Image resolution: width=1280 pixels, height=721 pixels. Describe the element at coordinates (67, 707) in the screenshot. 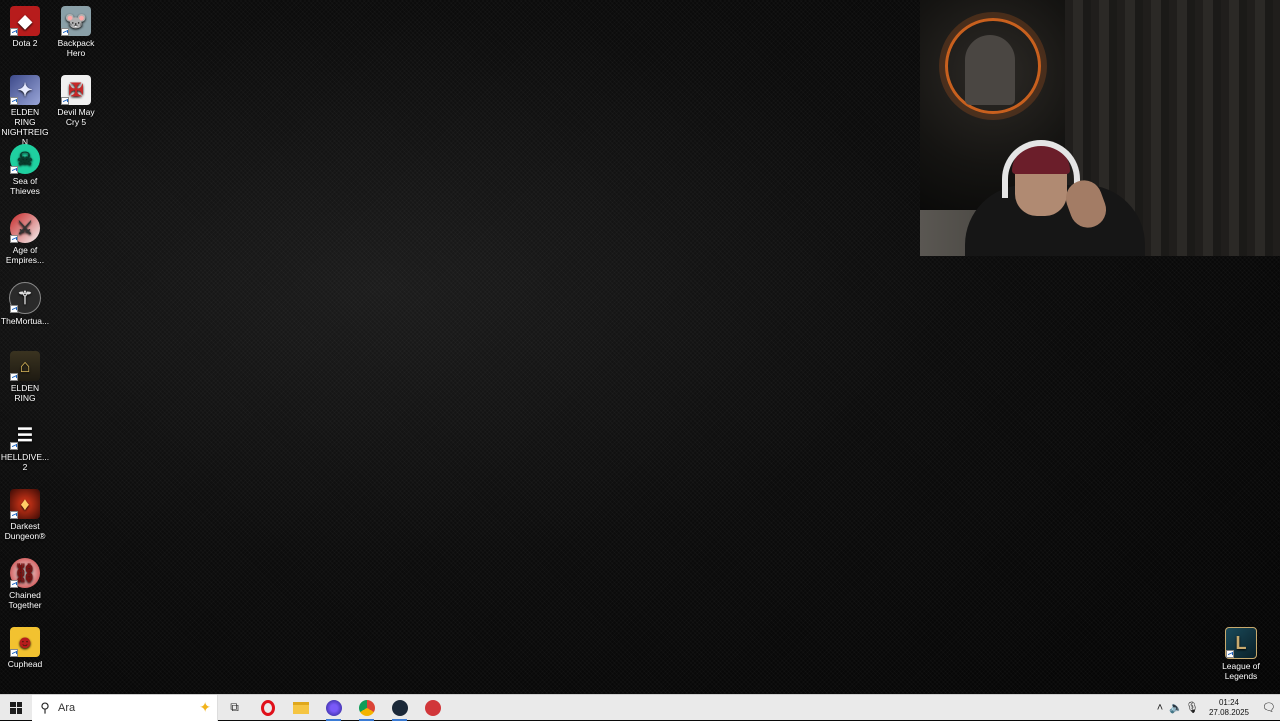

I see `search-placeholder: Ara` at that location.